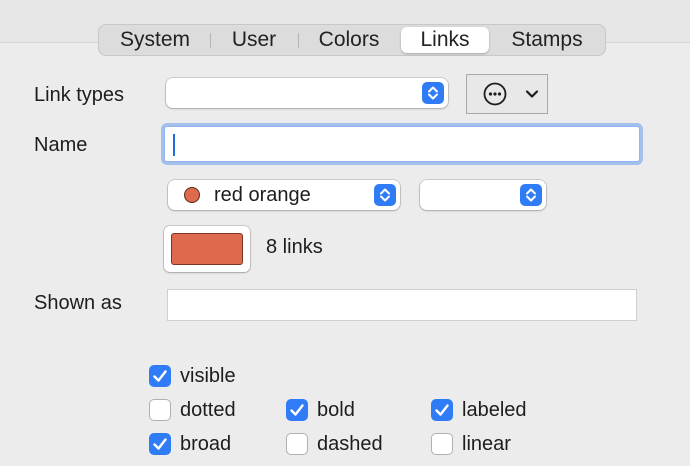 The image size is (690, 466). What do you see at coordinates (254, 40) in the screenshot?
I see `tab-user: User` at bounding box center [254, 40].